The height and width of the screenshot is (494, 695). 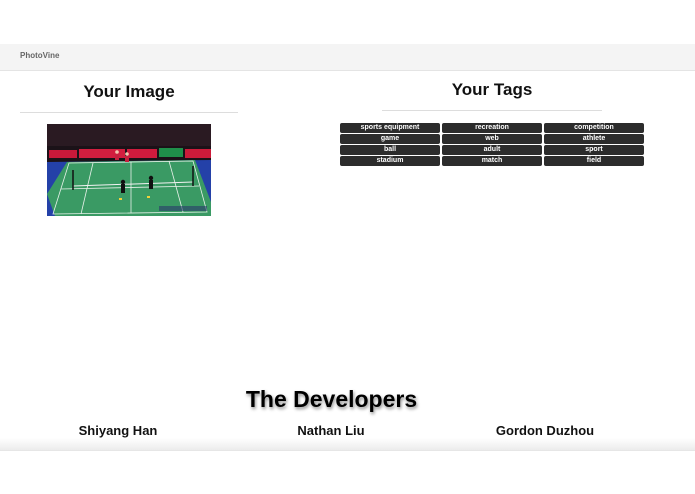 What do you see at coordinates (594, 150) in the screenshot?
I see `tag-chip: sport` at bounding box center [594, 150].